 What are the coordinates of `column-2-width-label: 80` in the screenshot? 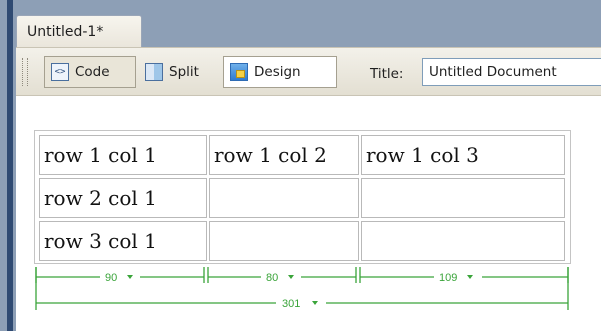 It's located at (272, 278).